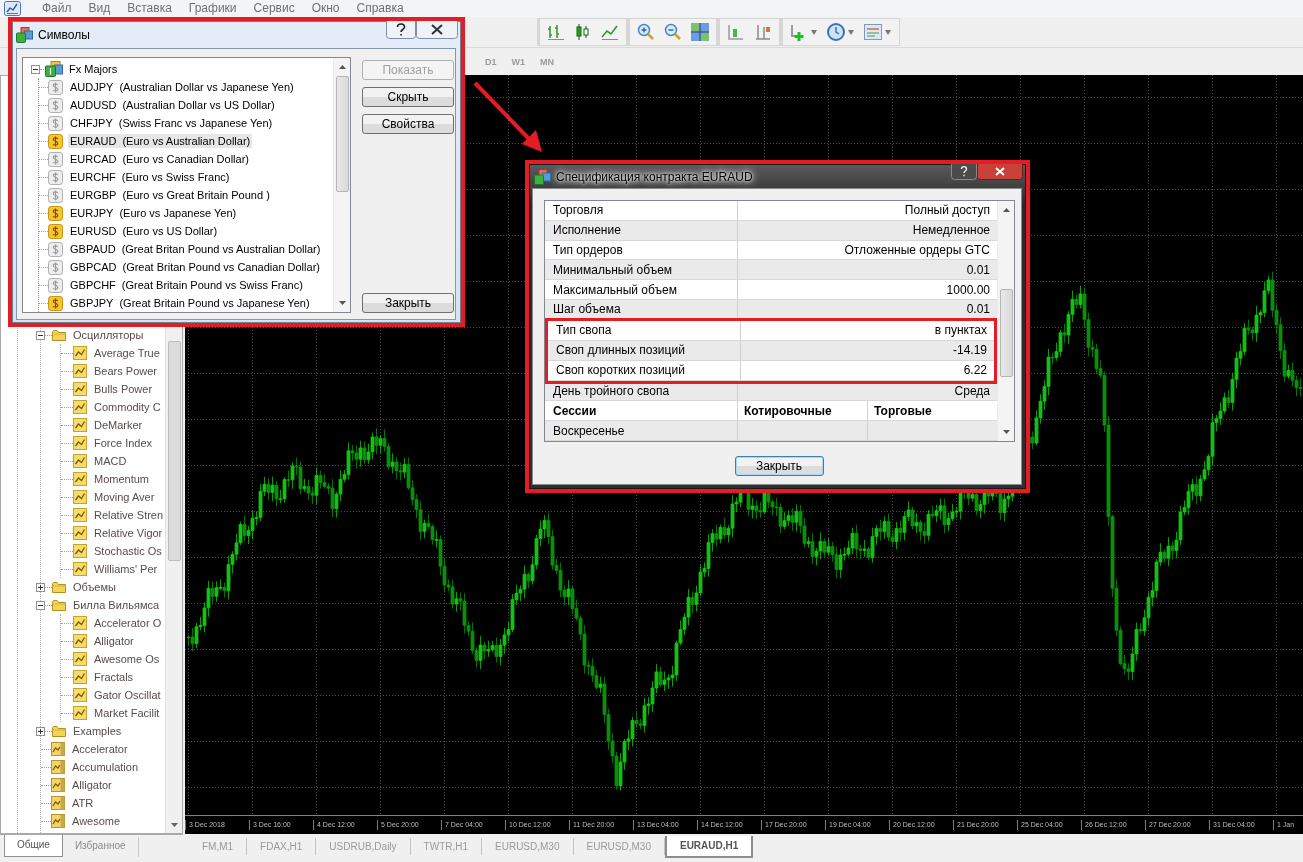 Image resolution: width=1303 pixels, height=862 pixels. I want to click on grid-icon, so click(700, 32).